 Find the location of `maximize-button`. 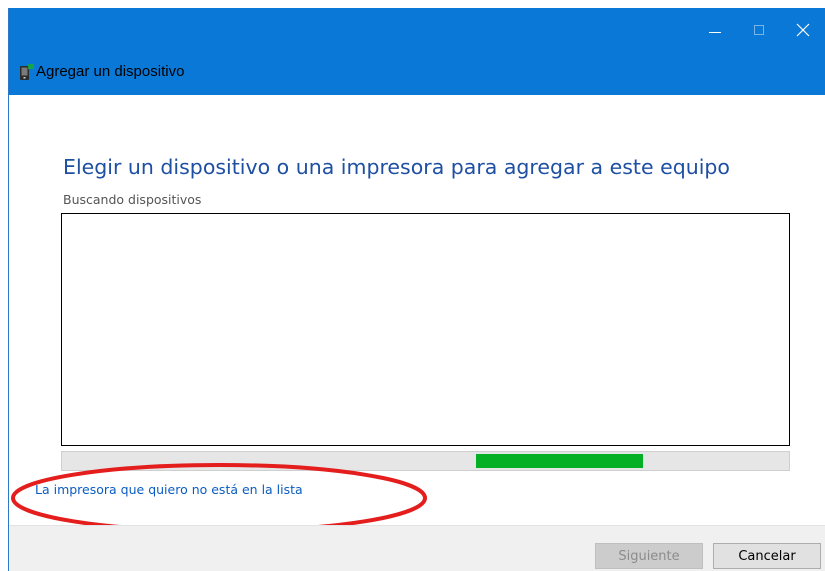

maximize-button is located at coordinates (759, 30).